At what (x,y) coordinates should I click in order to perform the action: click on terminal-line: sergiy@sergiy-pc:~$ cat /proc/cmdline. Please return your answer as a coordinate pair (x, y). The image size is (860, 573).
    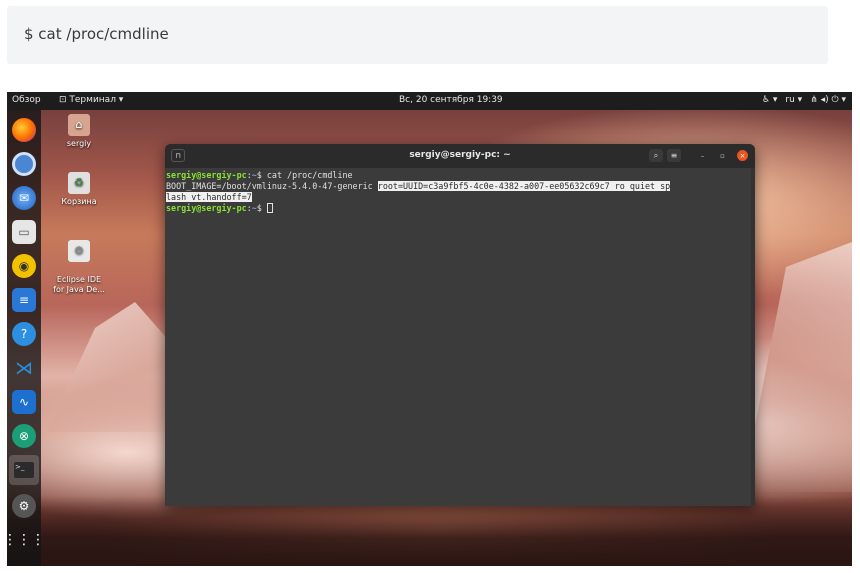
    Looking at the image, I should click on (460, 175).